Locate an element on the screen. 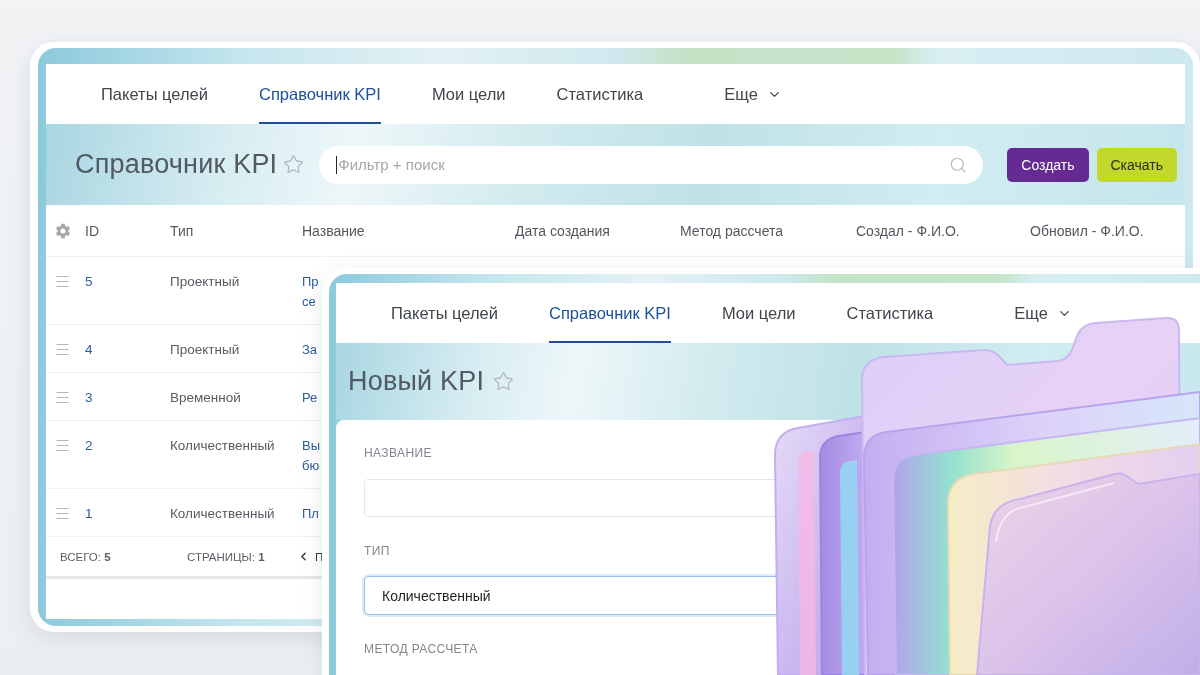  primary-button: Создать is located at coordinates (1048, 164).